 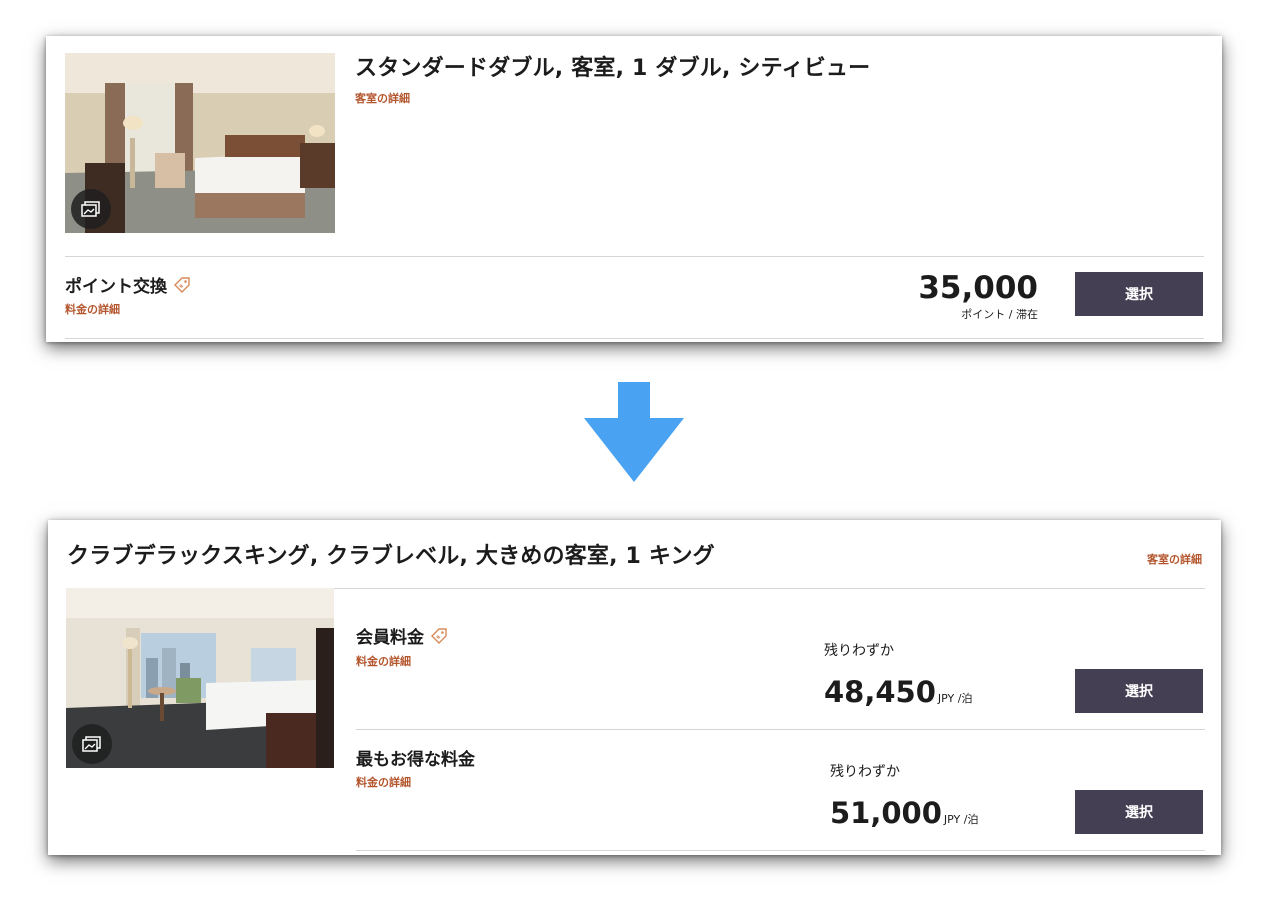 I want to click on rate-name-label: 会員料金, so click(x=390, y=638).